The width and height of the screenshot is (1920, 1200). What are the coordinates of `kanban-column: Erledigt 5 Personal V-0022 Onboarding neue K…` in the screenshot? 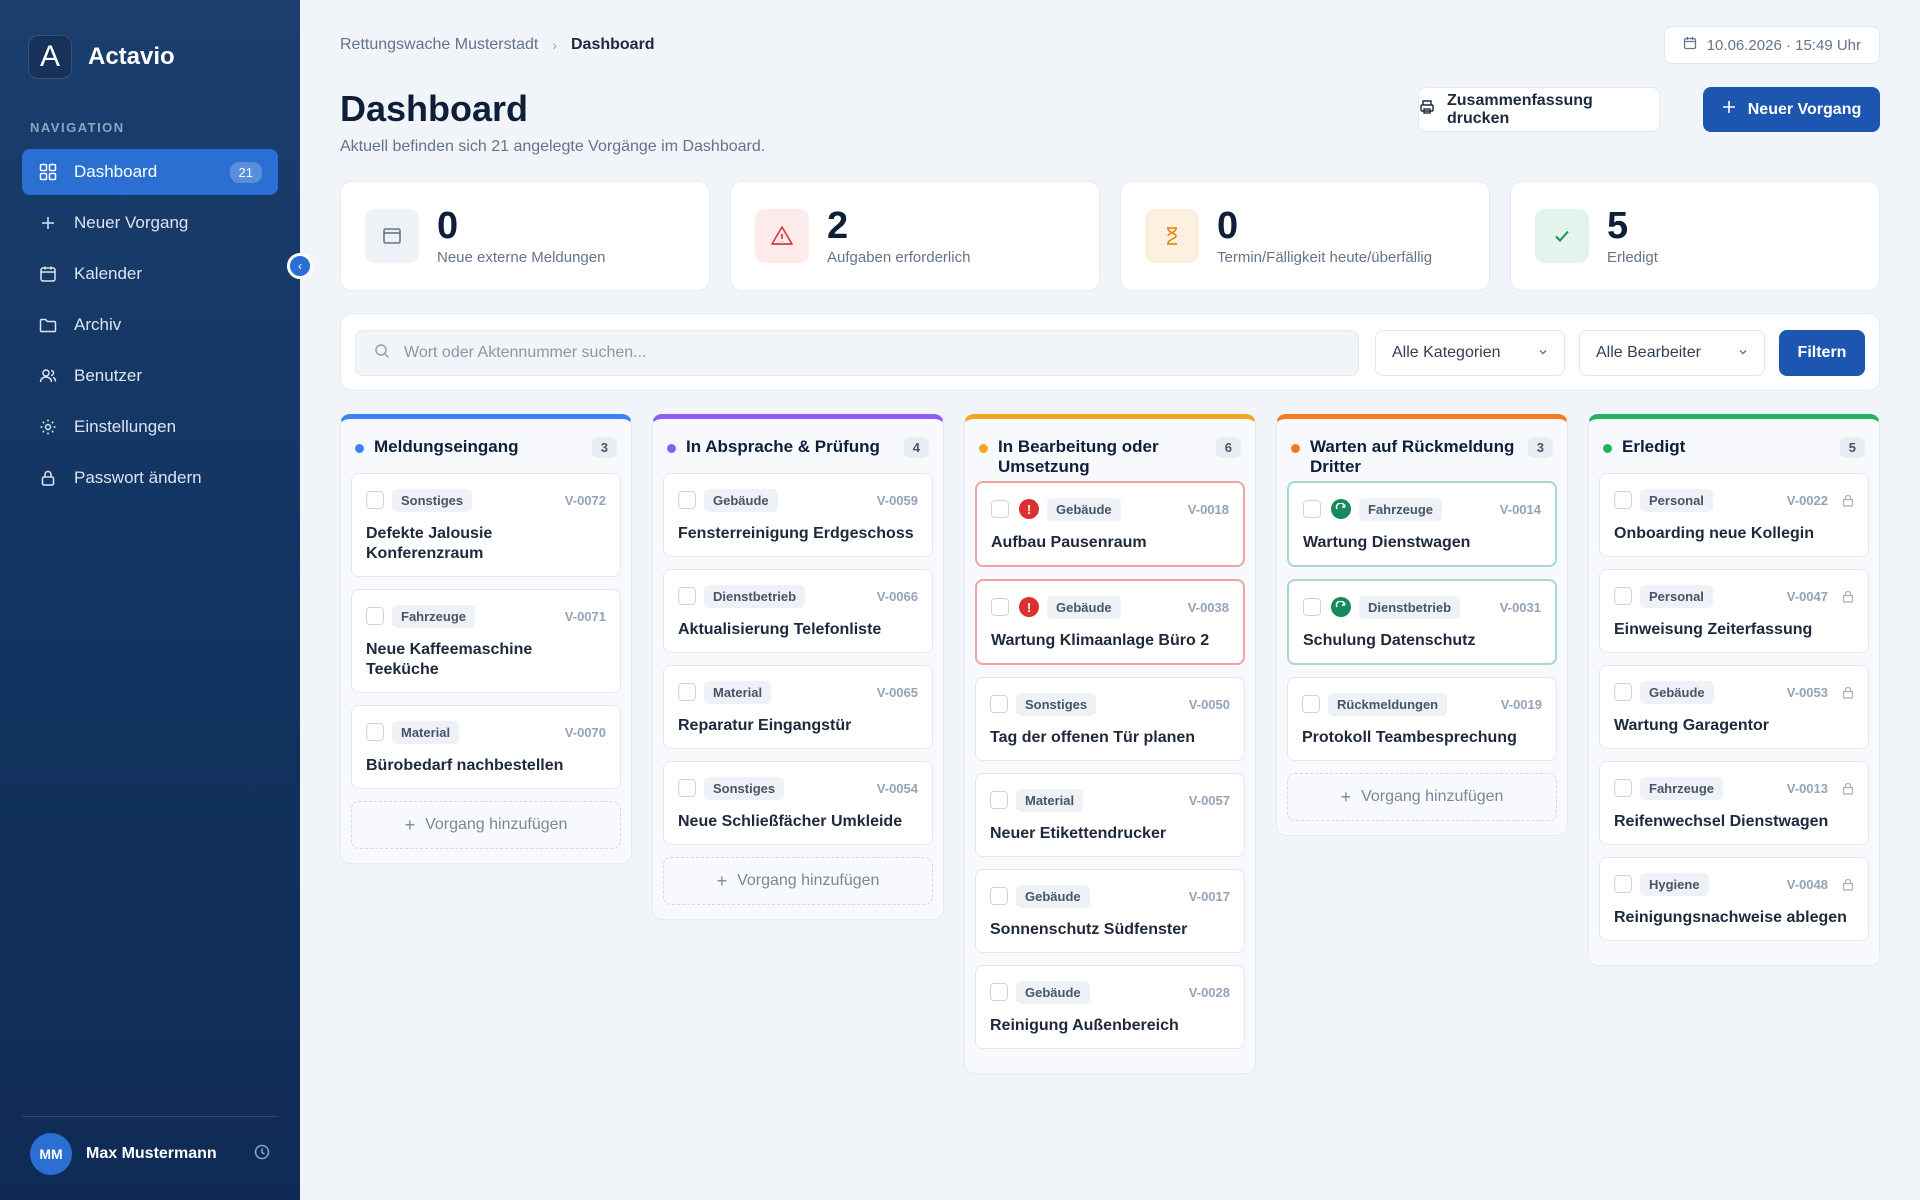 It's located at (1734, 690).